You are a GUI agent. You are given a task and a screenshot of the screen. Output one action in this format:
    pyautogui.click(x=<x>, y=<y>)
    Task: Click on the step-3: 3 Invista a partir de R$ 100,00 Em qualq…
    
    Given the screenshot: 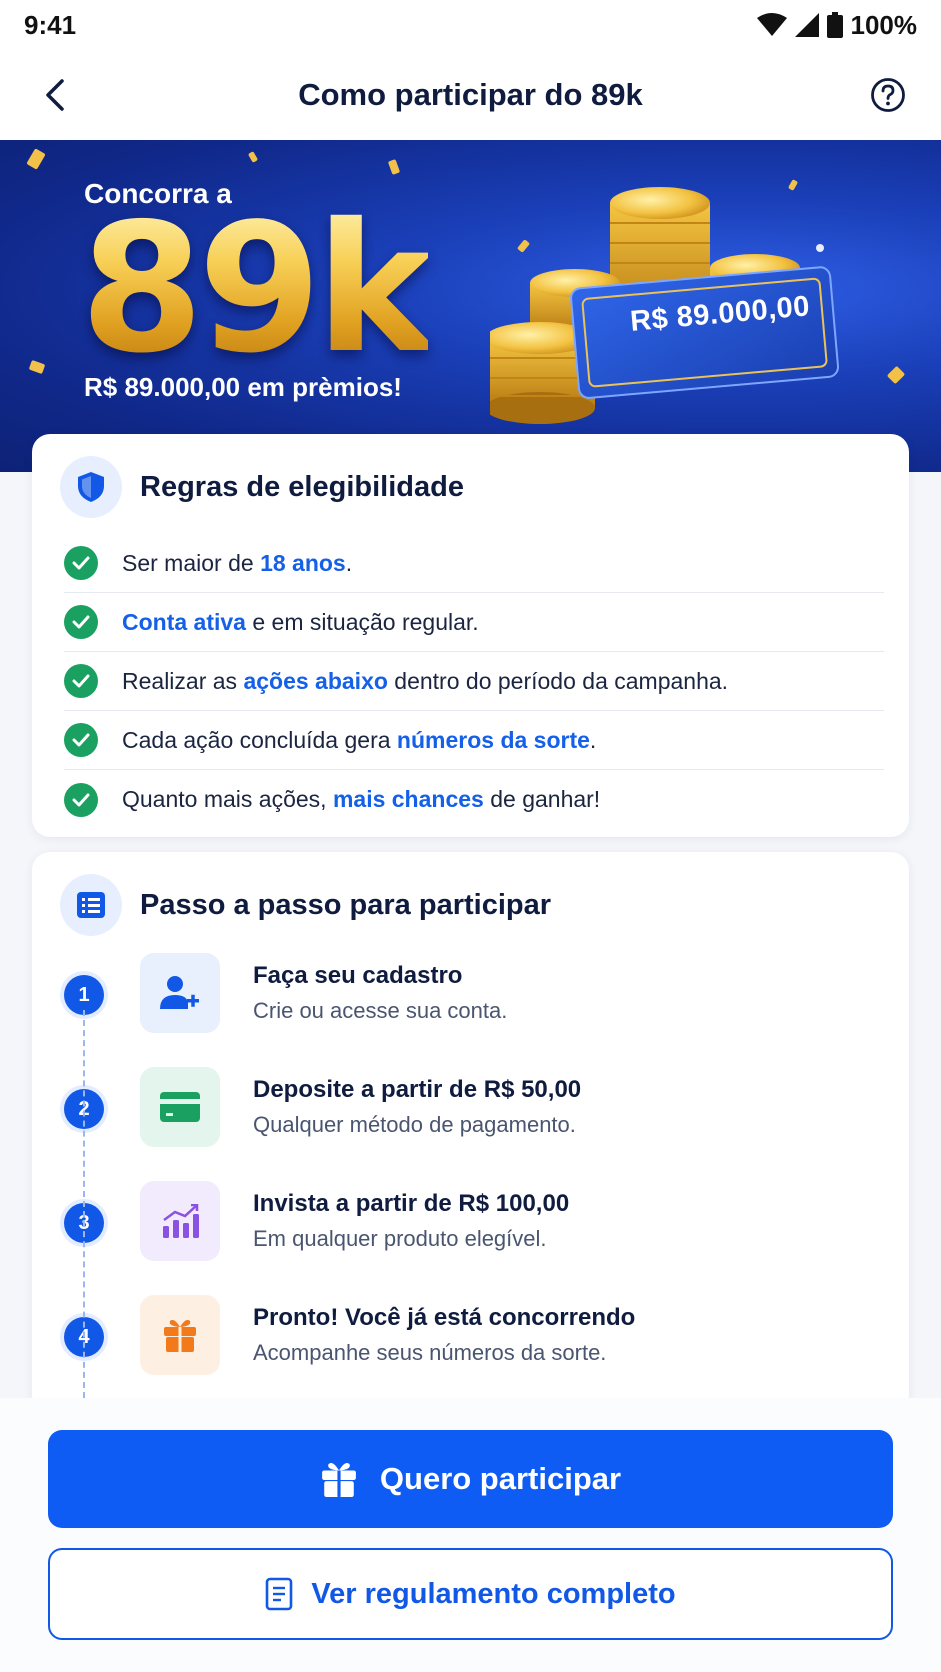 What is the action you would take?
    pyautogui.click(x=470, y=1221)
    